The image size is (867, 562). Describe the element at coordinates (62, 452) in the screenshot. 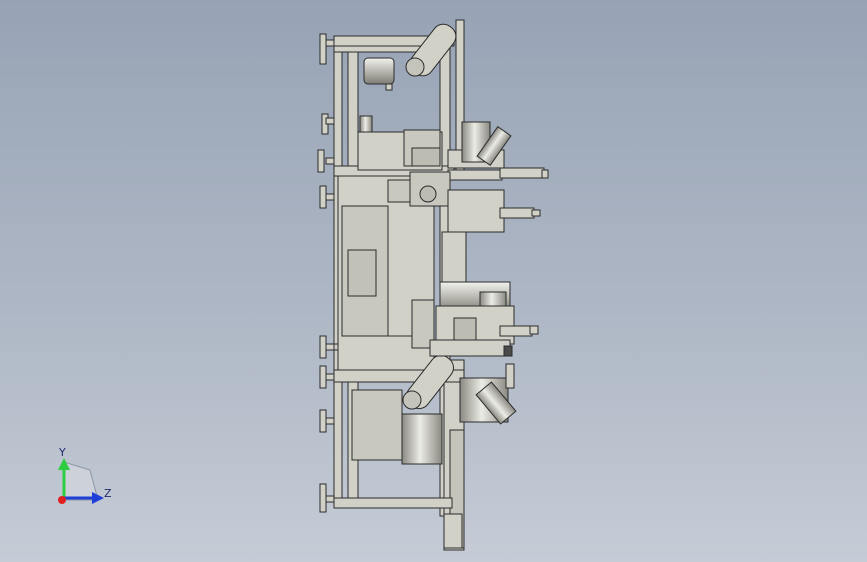

I see `y-axis-label: Y` at that location.